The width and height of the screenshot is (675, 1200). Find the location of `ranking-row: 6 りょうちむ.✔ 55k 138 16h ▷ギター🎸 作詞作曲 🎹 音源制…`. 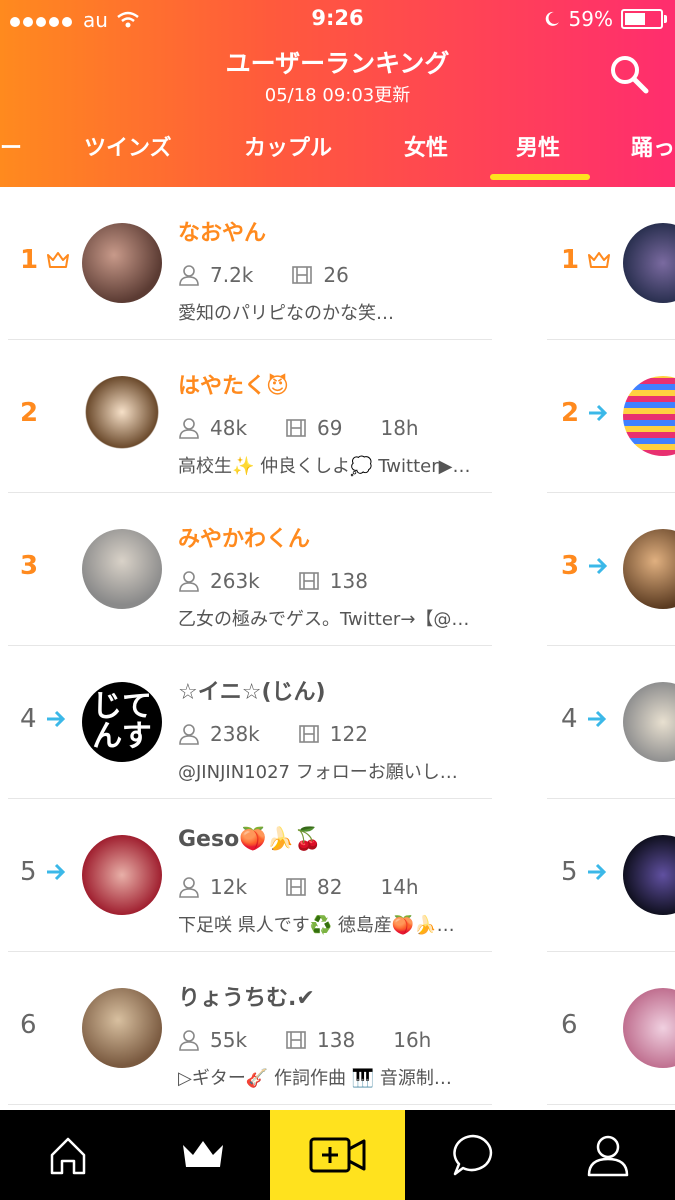

ranking-row: 6 りょうちむ.✔ 55k 138 16h ▷ギター🎸 作詞作曲 🎹 音源制… is located at coordinates (255, 1028).